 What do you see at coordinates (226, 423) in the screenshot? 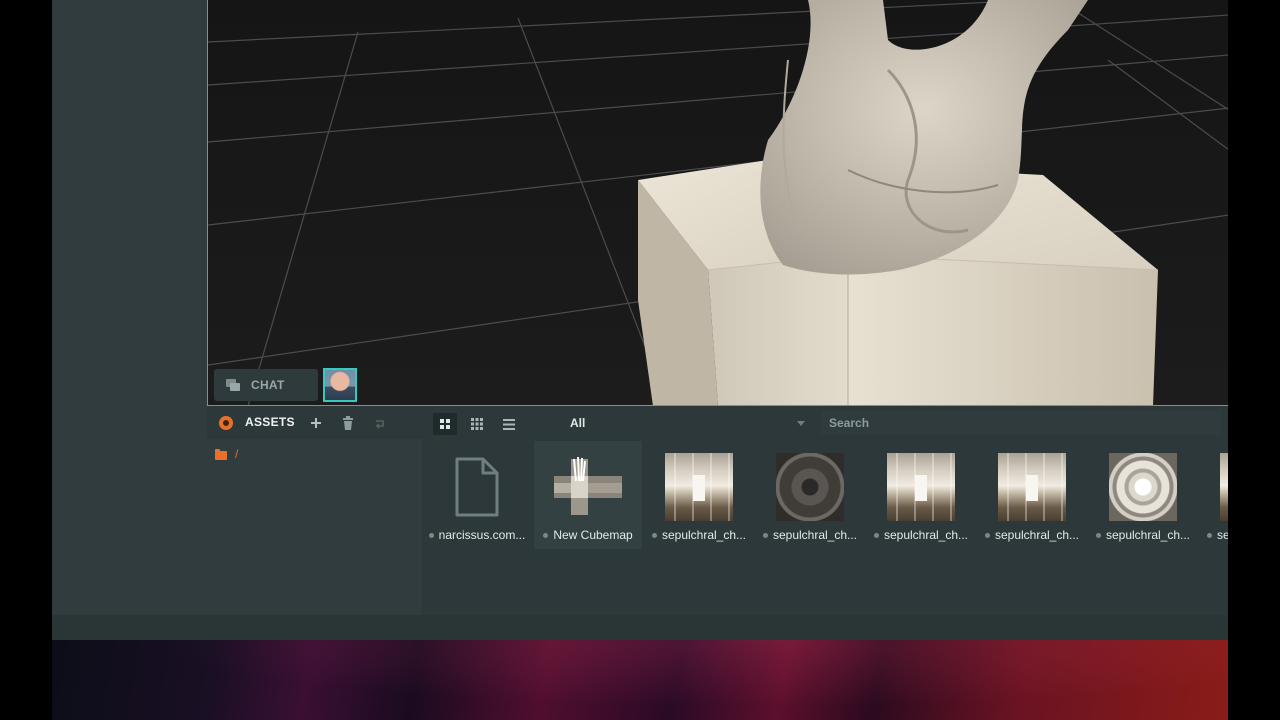
I see `assets-panel-icon` at bounding box center [226, 423].